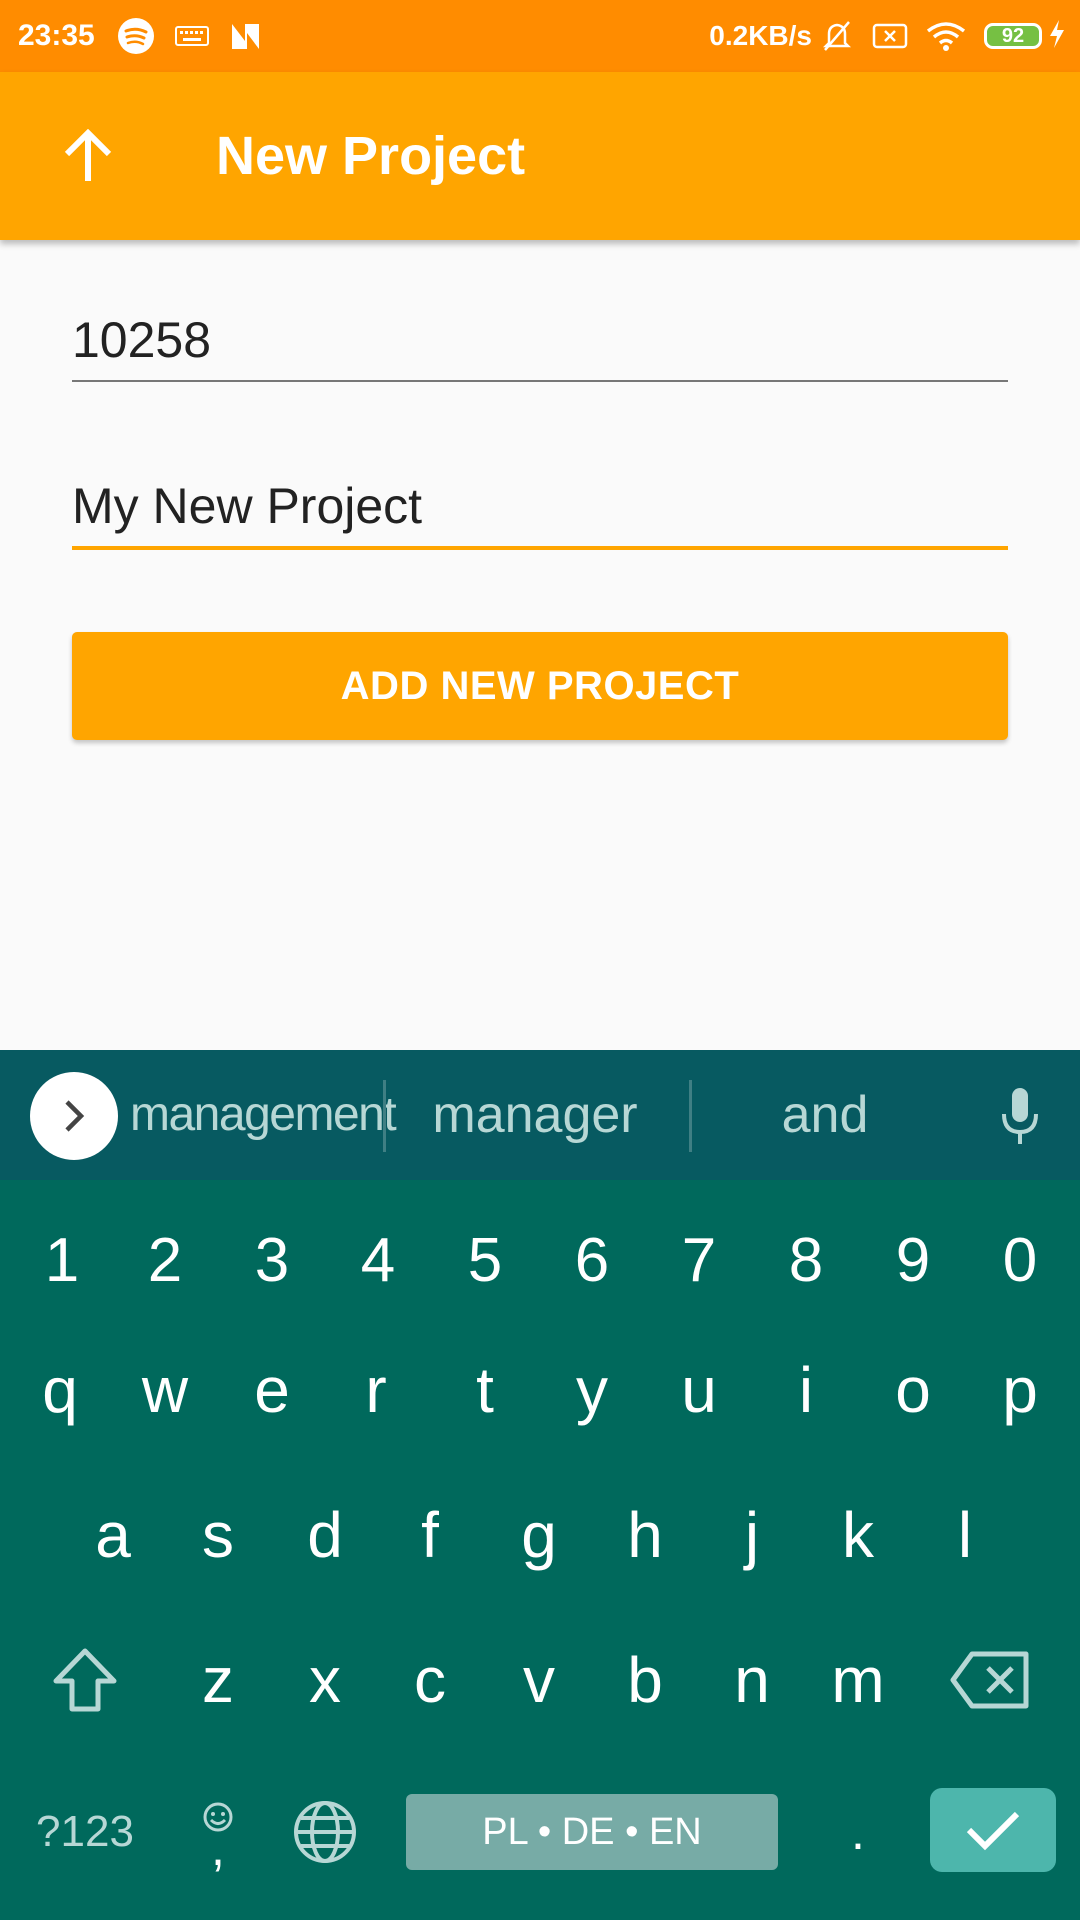  I want to click on arrow-up-icon, so click(88, 155).